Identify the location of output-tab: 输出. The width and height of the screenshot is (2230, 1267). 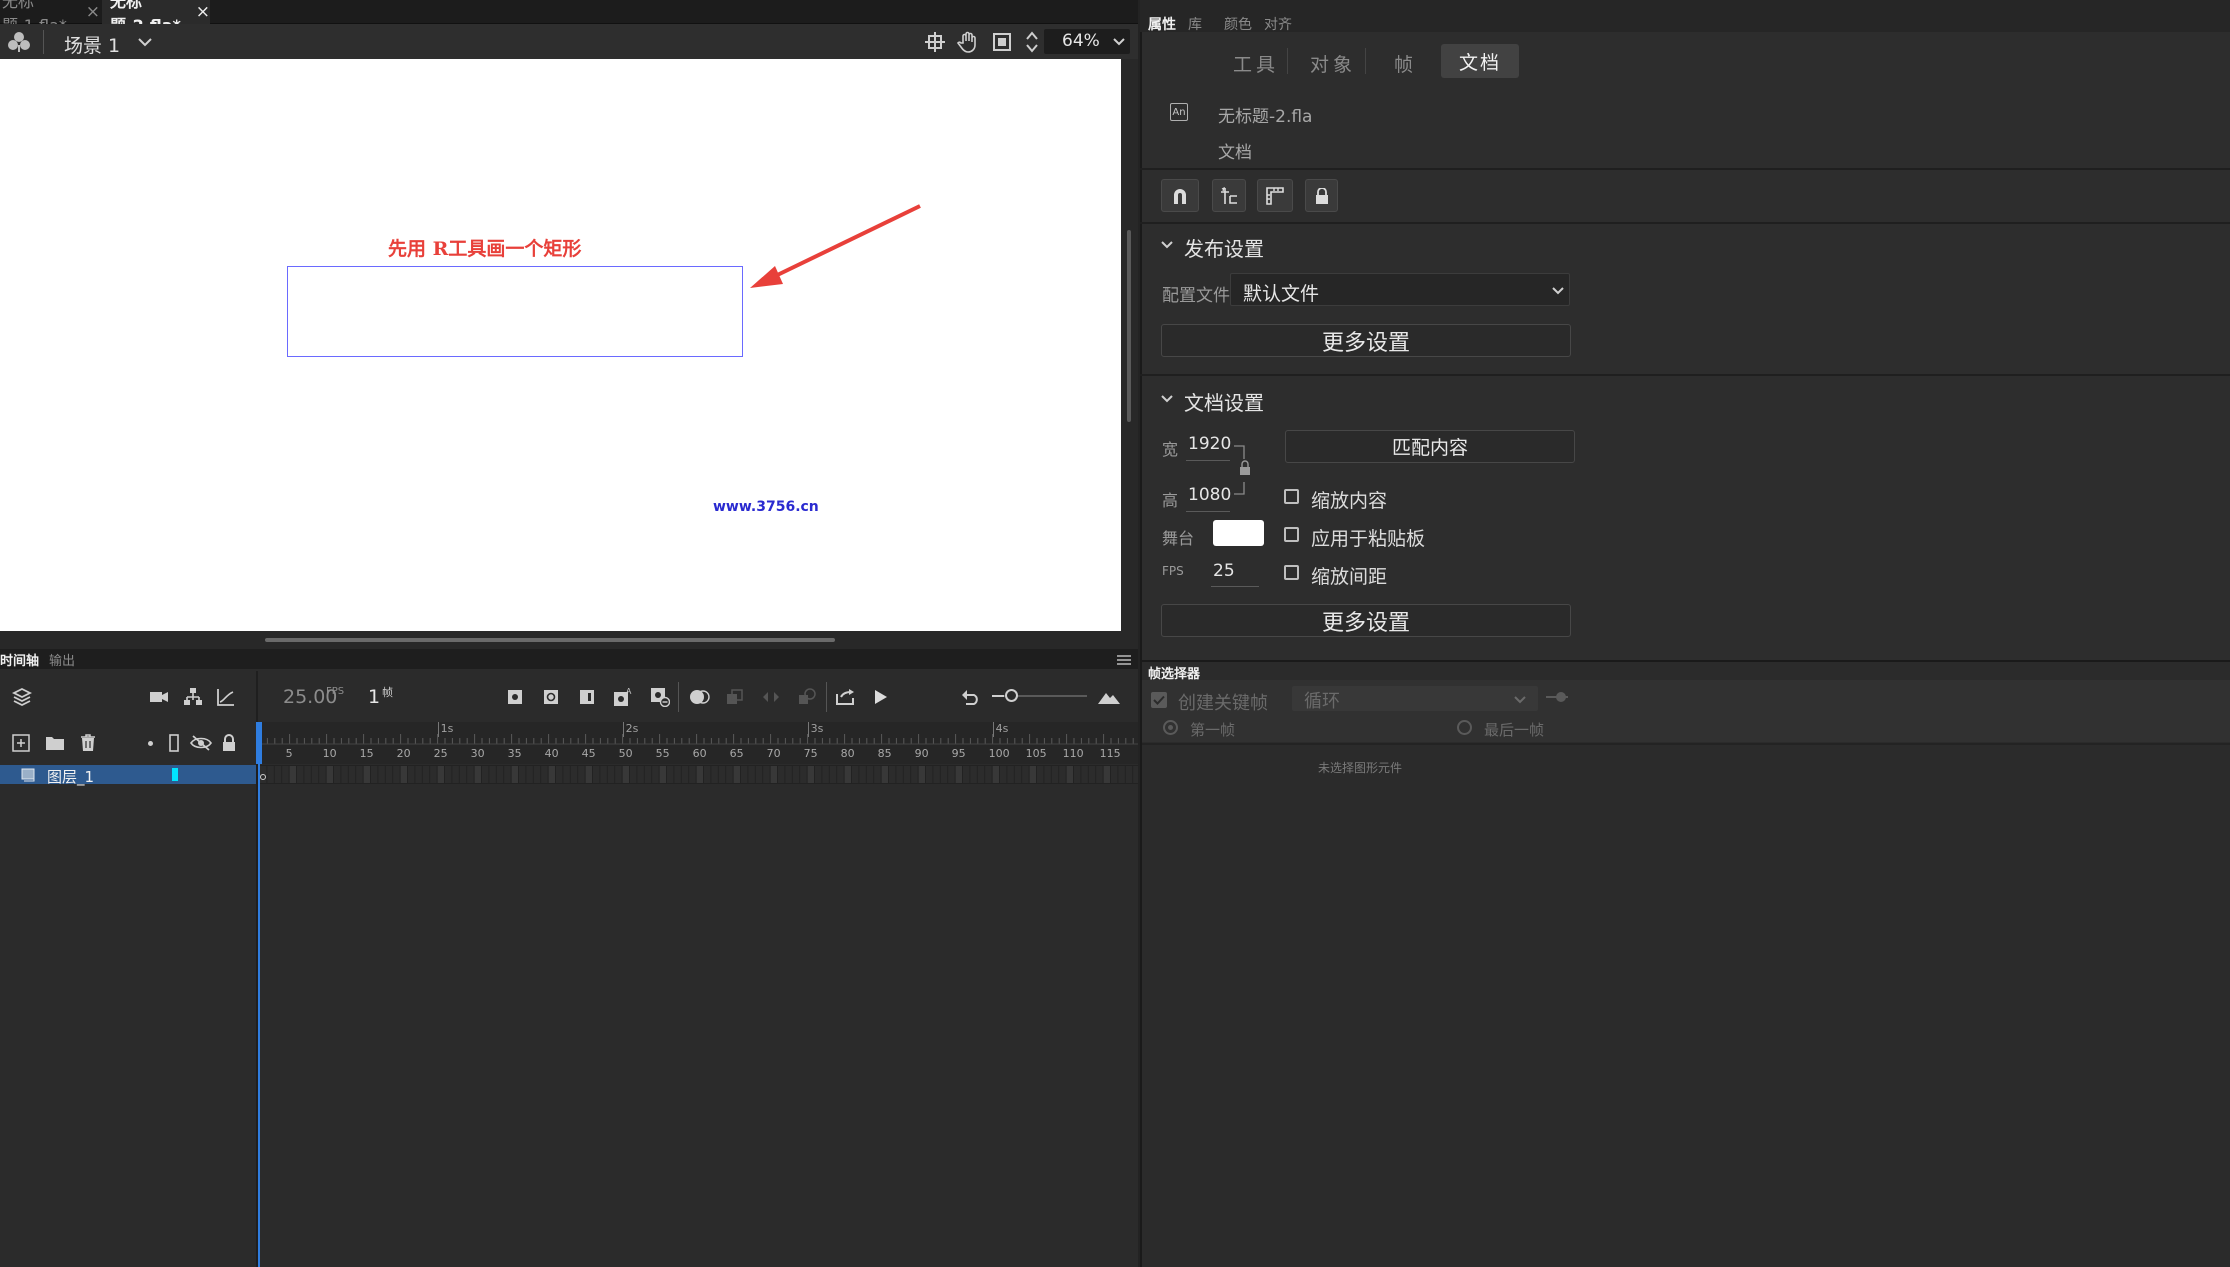
(62, 659).